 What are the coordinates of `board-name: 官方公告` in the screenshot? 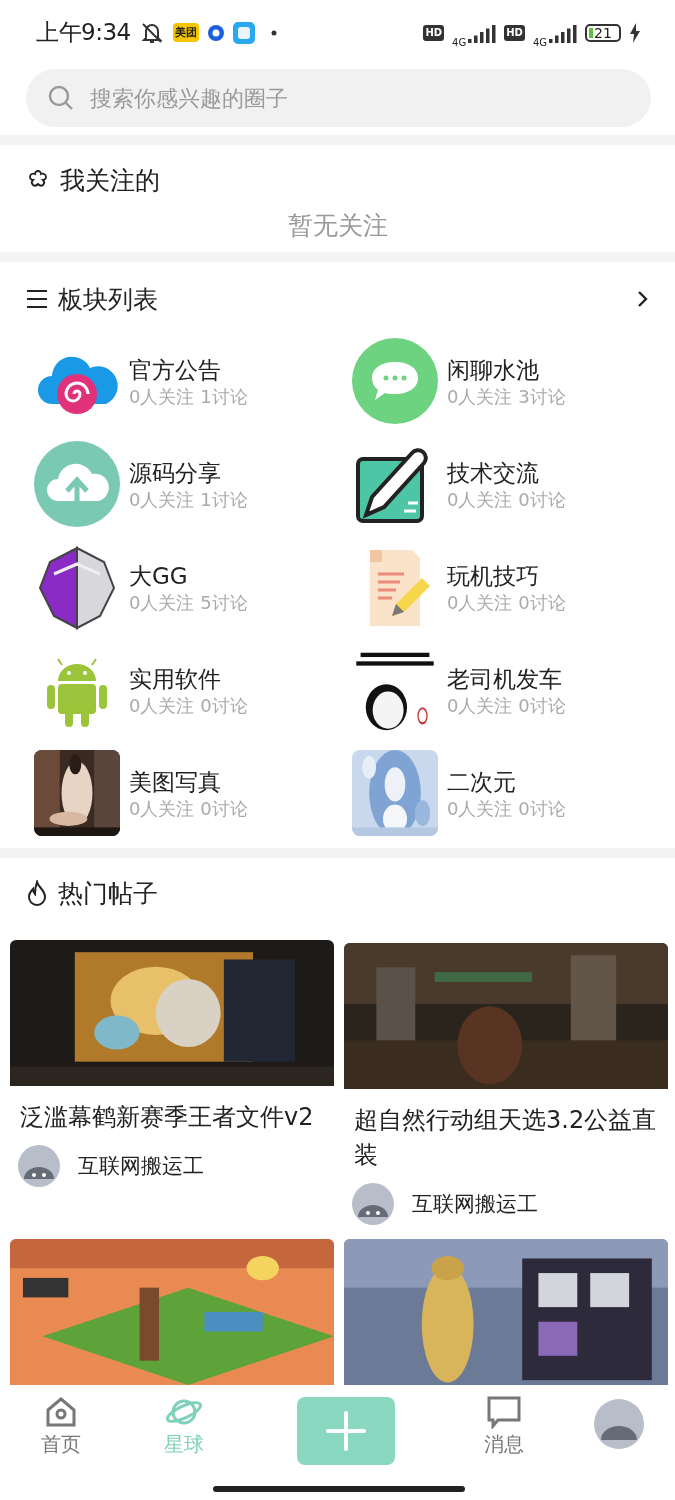 It's located at (188, 370).